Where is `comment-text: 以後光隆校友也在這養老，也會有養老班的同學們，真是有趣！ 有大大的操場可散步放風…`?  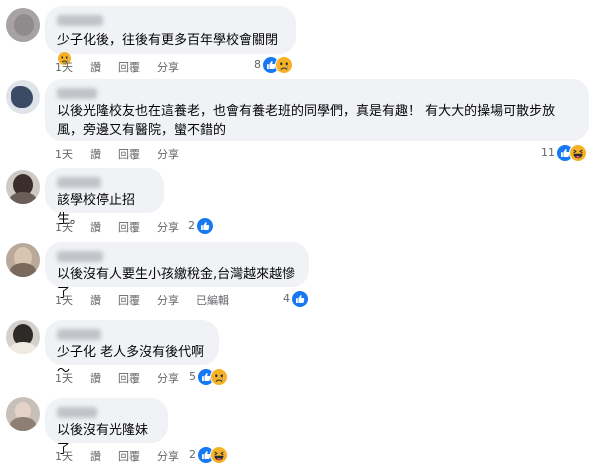
comment-text: 以後光隆校友也在這養老，也會有養老班的同學們，真是有趣！ 有大大的操場可散步放風… is located at coordinates (306, 121).